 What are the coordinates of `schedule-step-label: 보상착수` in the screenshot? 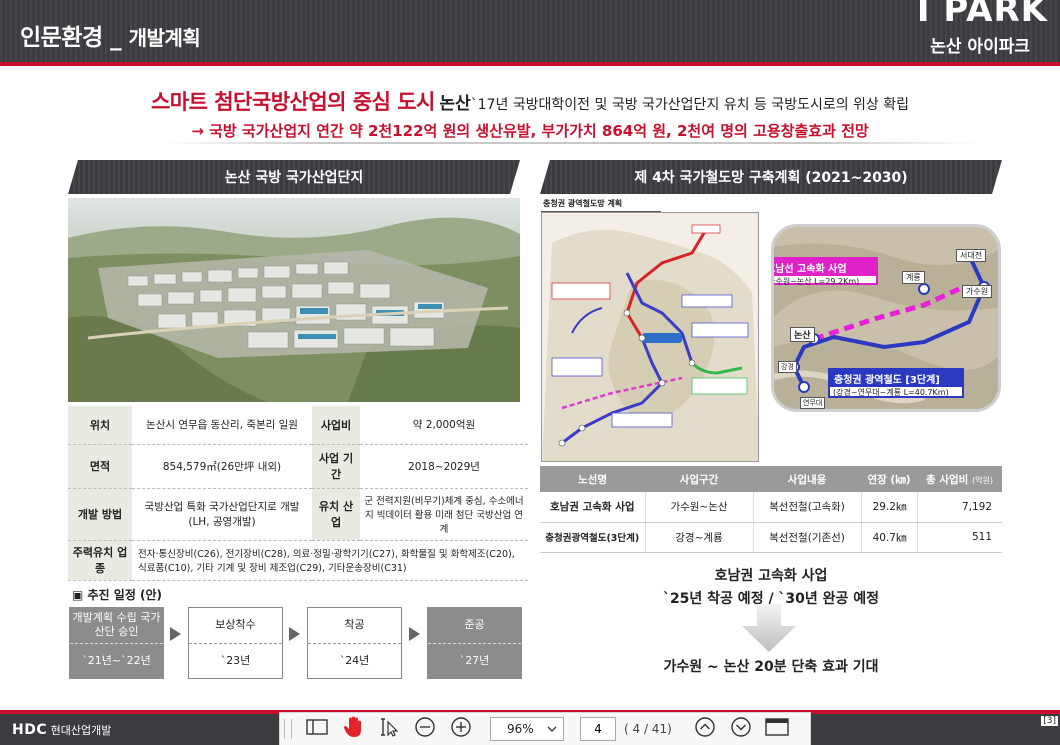 It's located at (235, 626).